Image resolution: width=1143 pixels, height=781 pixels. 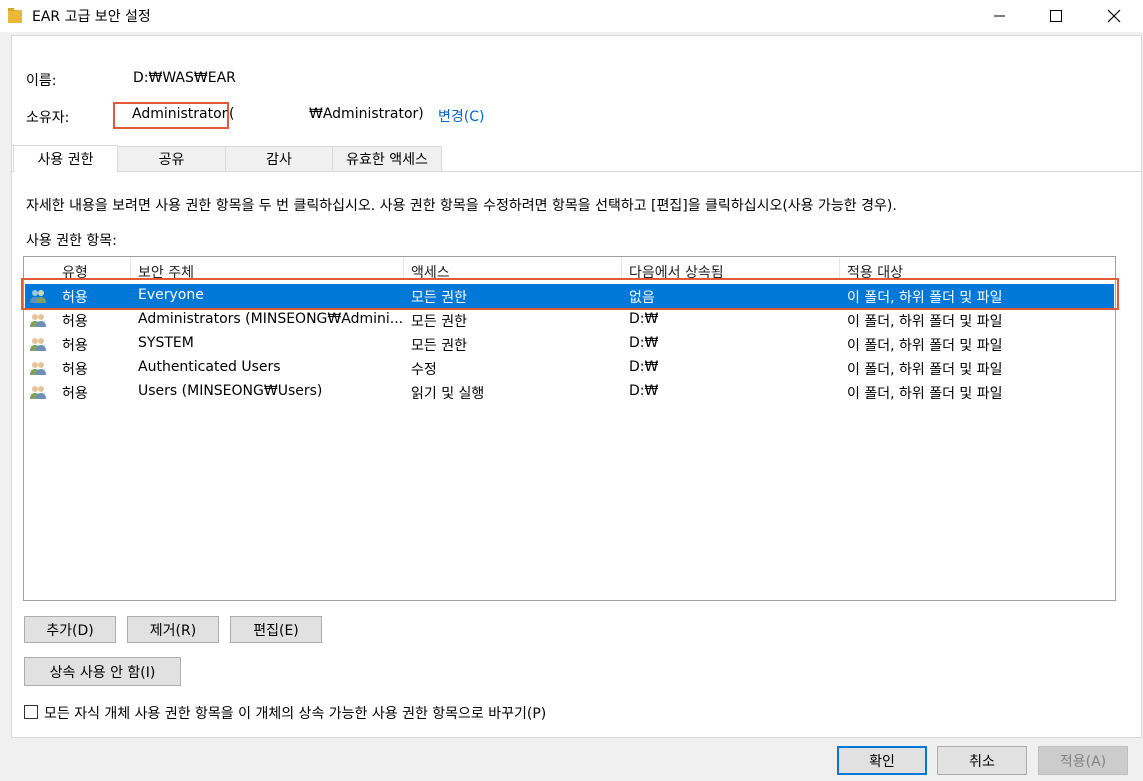 I want to click on minimize-icon, so click(x=999, y=16).